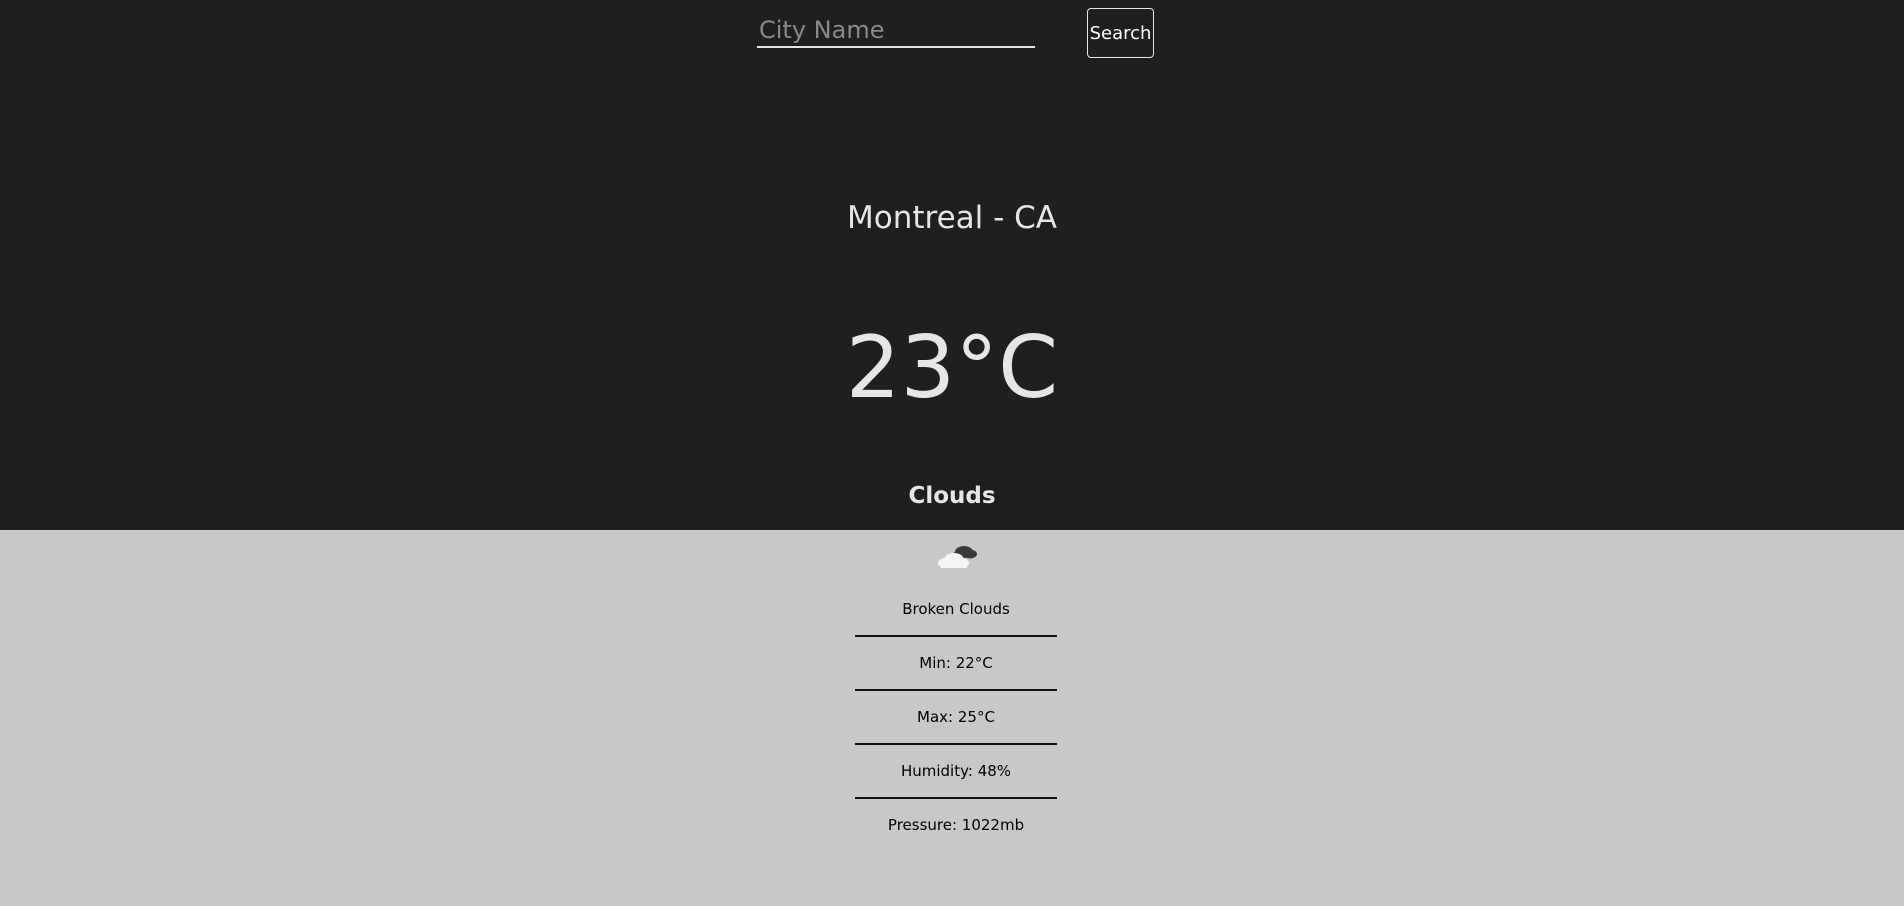 The width and height of the screenshot is (1904, 906). I want to click on weather-condition: Clouds, so click(952, 496).